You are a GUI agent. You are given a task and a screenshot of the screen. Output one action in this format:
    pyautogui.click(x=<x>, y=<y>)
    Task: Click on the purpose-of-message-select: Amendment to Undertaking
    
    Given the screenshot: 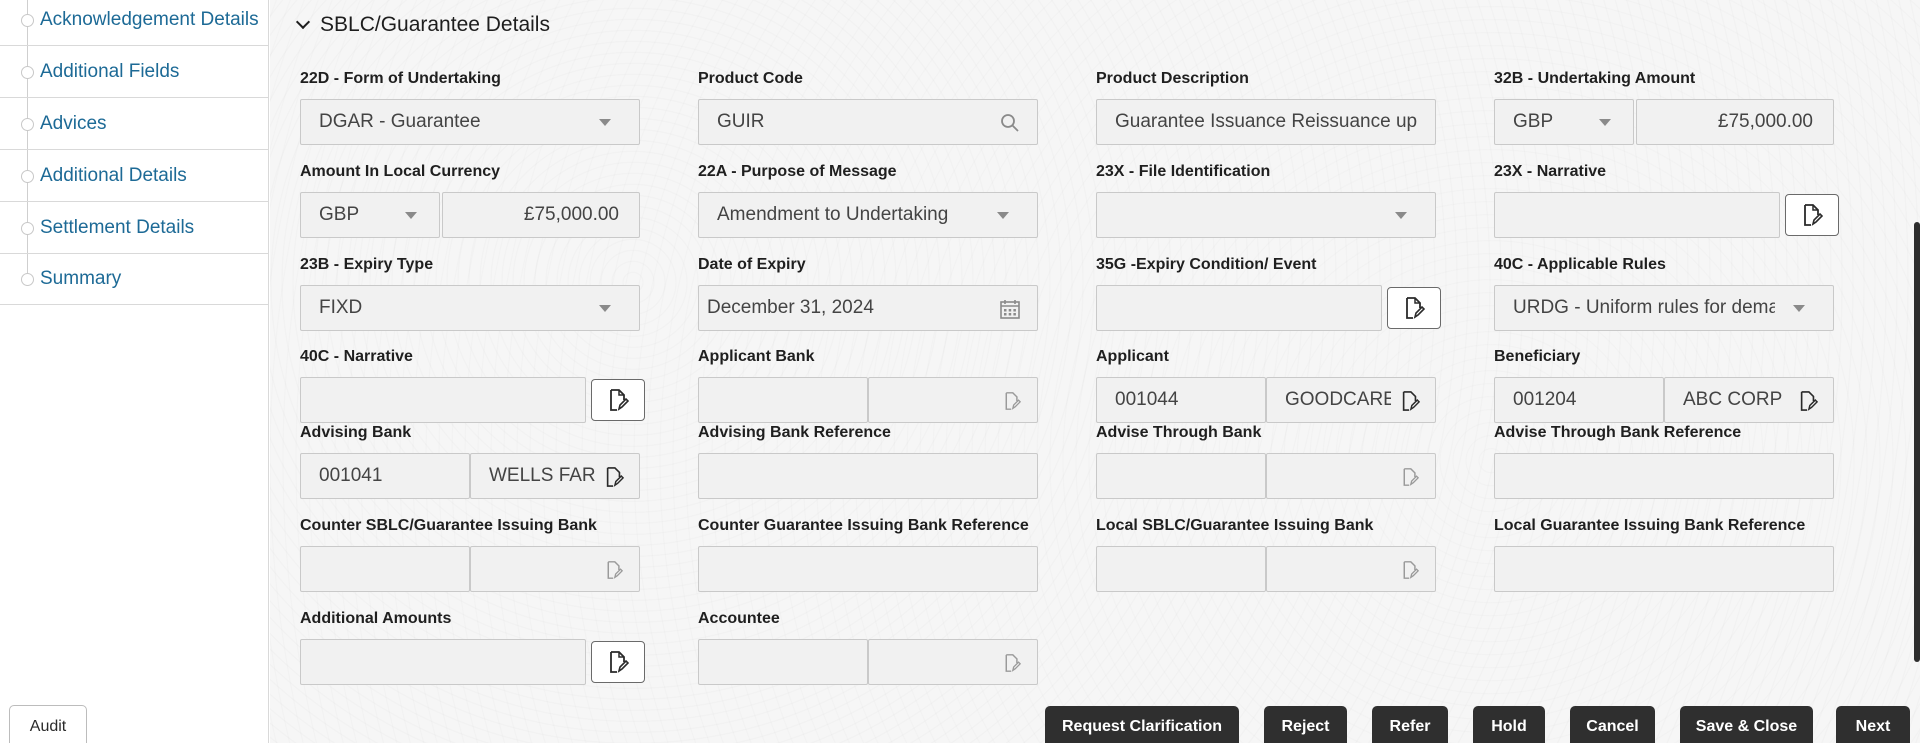 What is the action you would take?
    pyautogui.click(x=868, y=215)
    